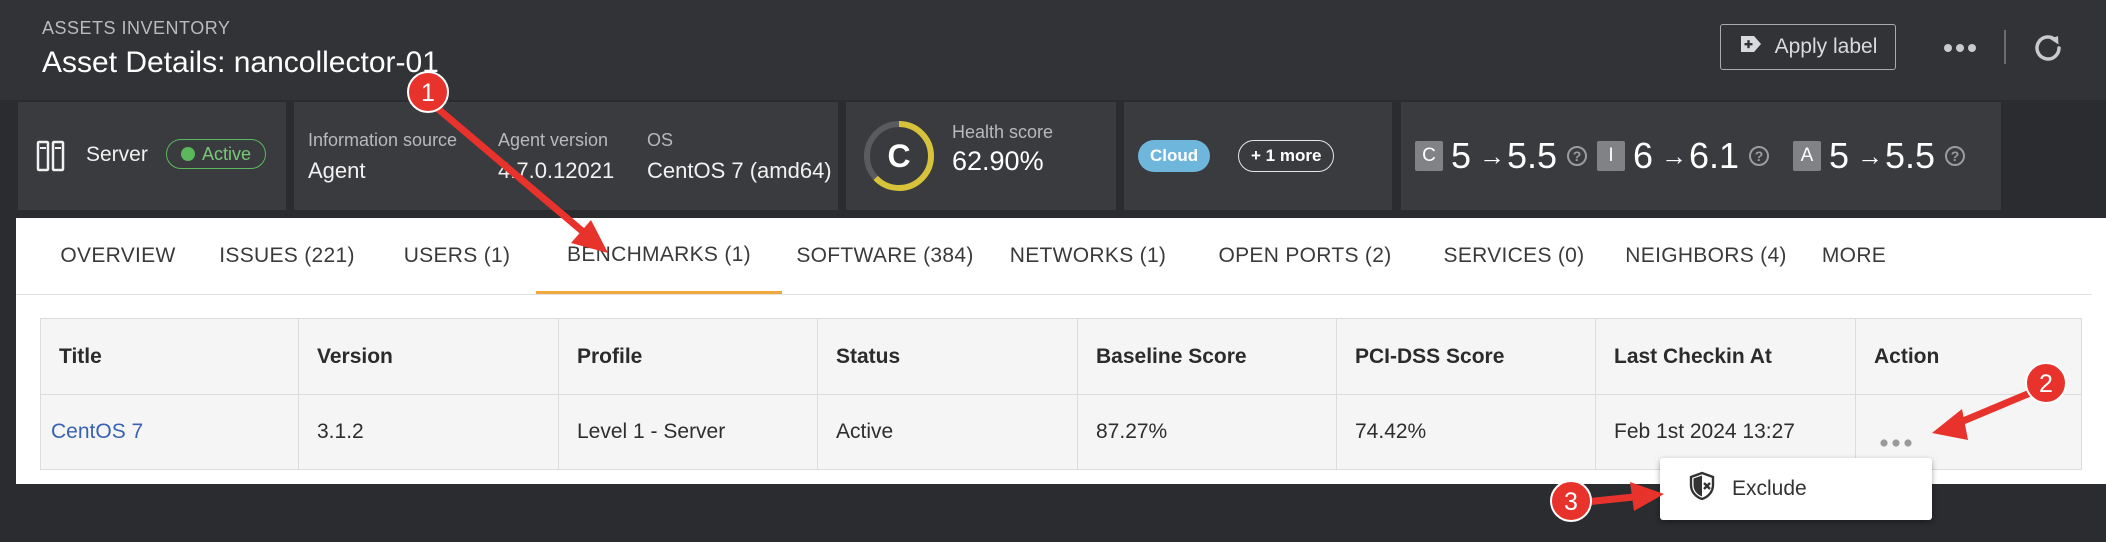 This screenshot has height=542, width=2106. I want to click on labels-card: Cloud + 1 more, so click(1258, 156).